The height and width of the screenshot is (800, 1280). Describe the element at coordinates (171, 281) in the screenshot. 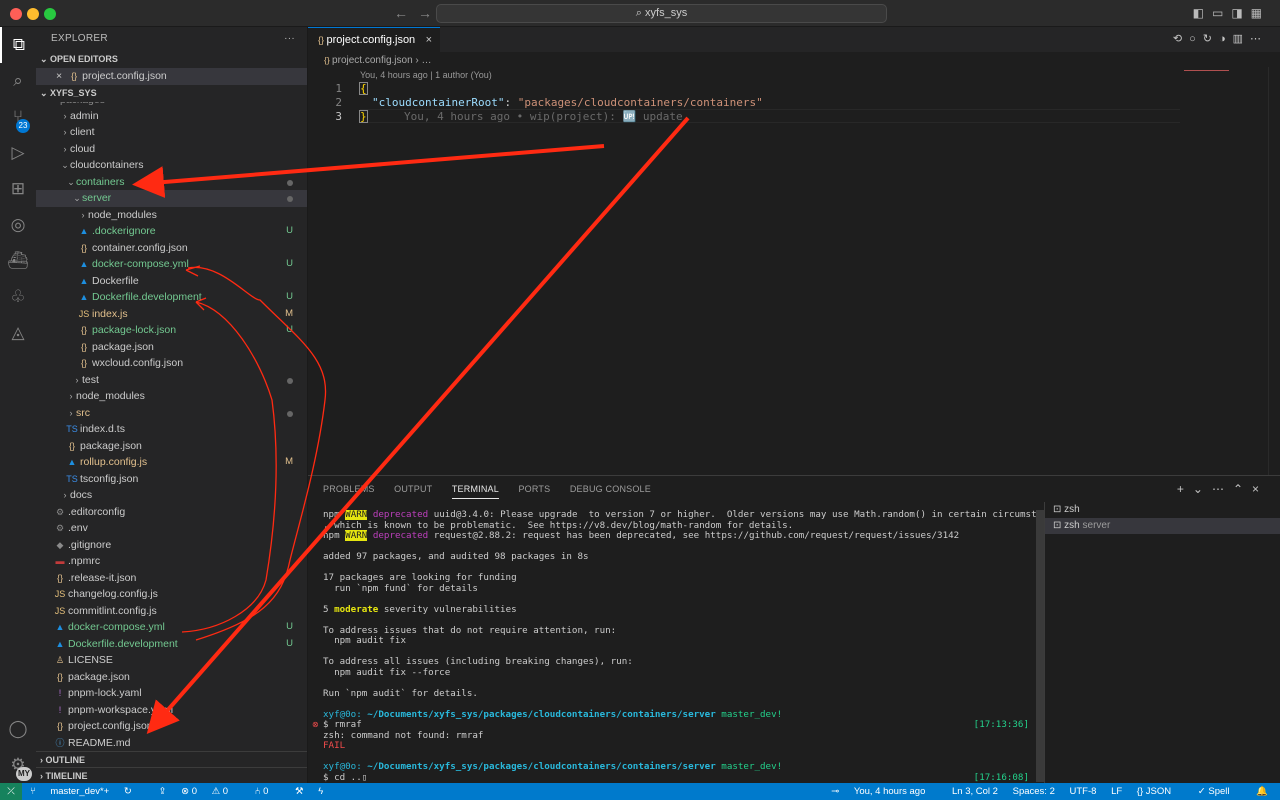

I see `file-item: ▲ Dockerfile` at that location.